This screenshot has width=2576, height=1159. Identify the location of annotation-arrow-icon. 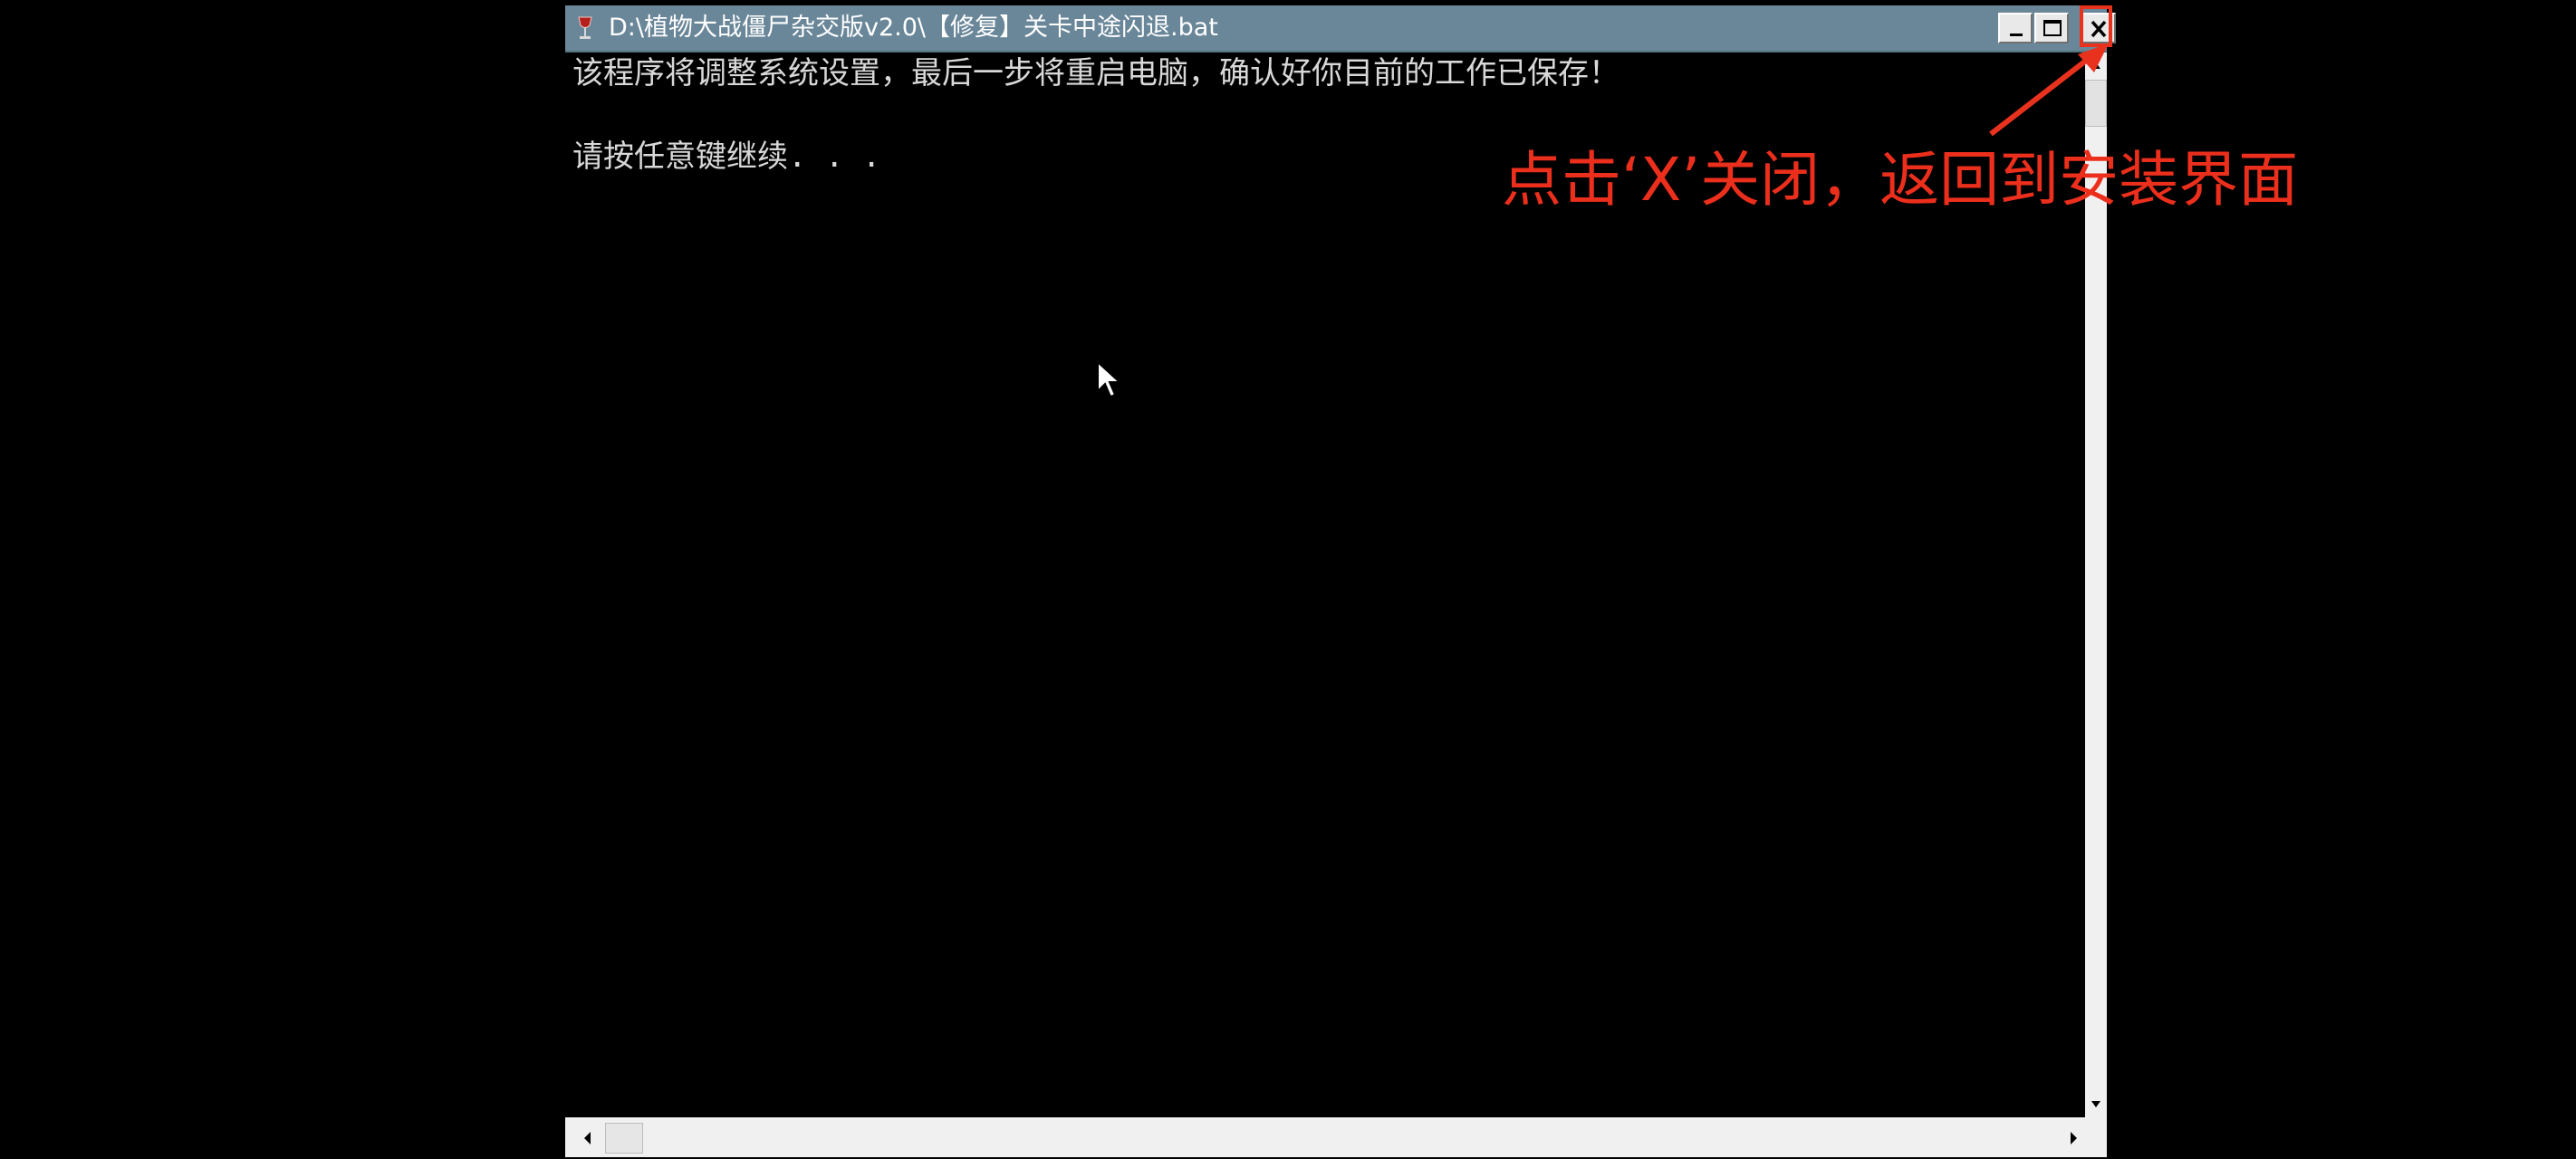
(2049, 90).